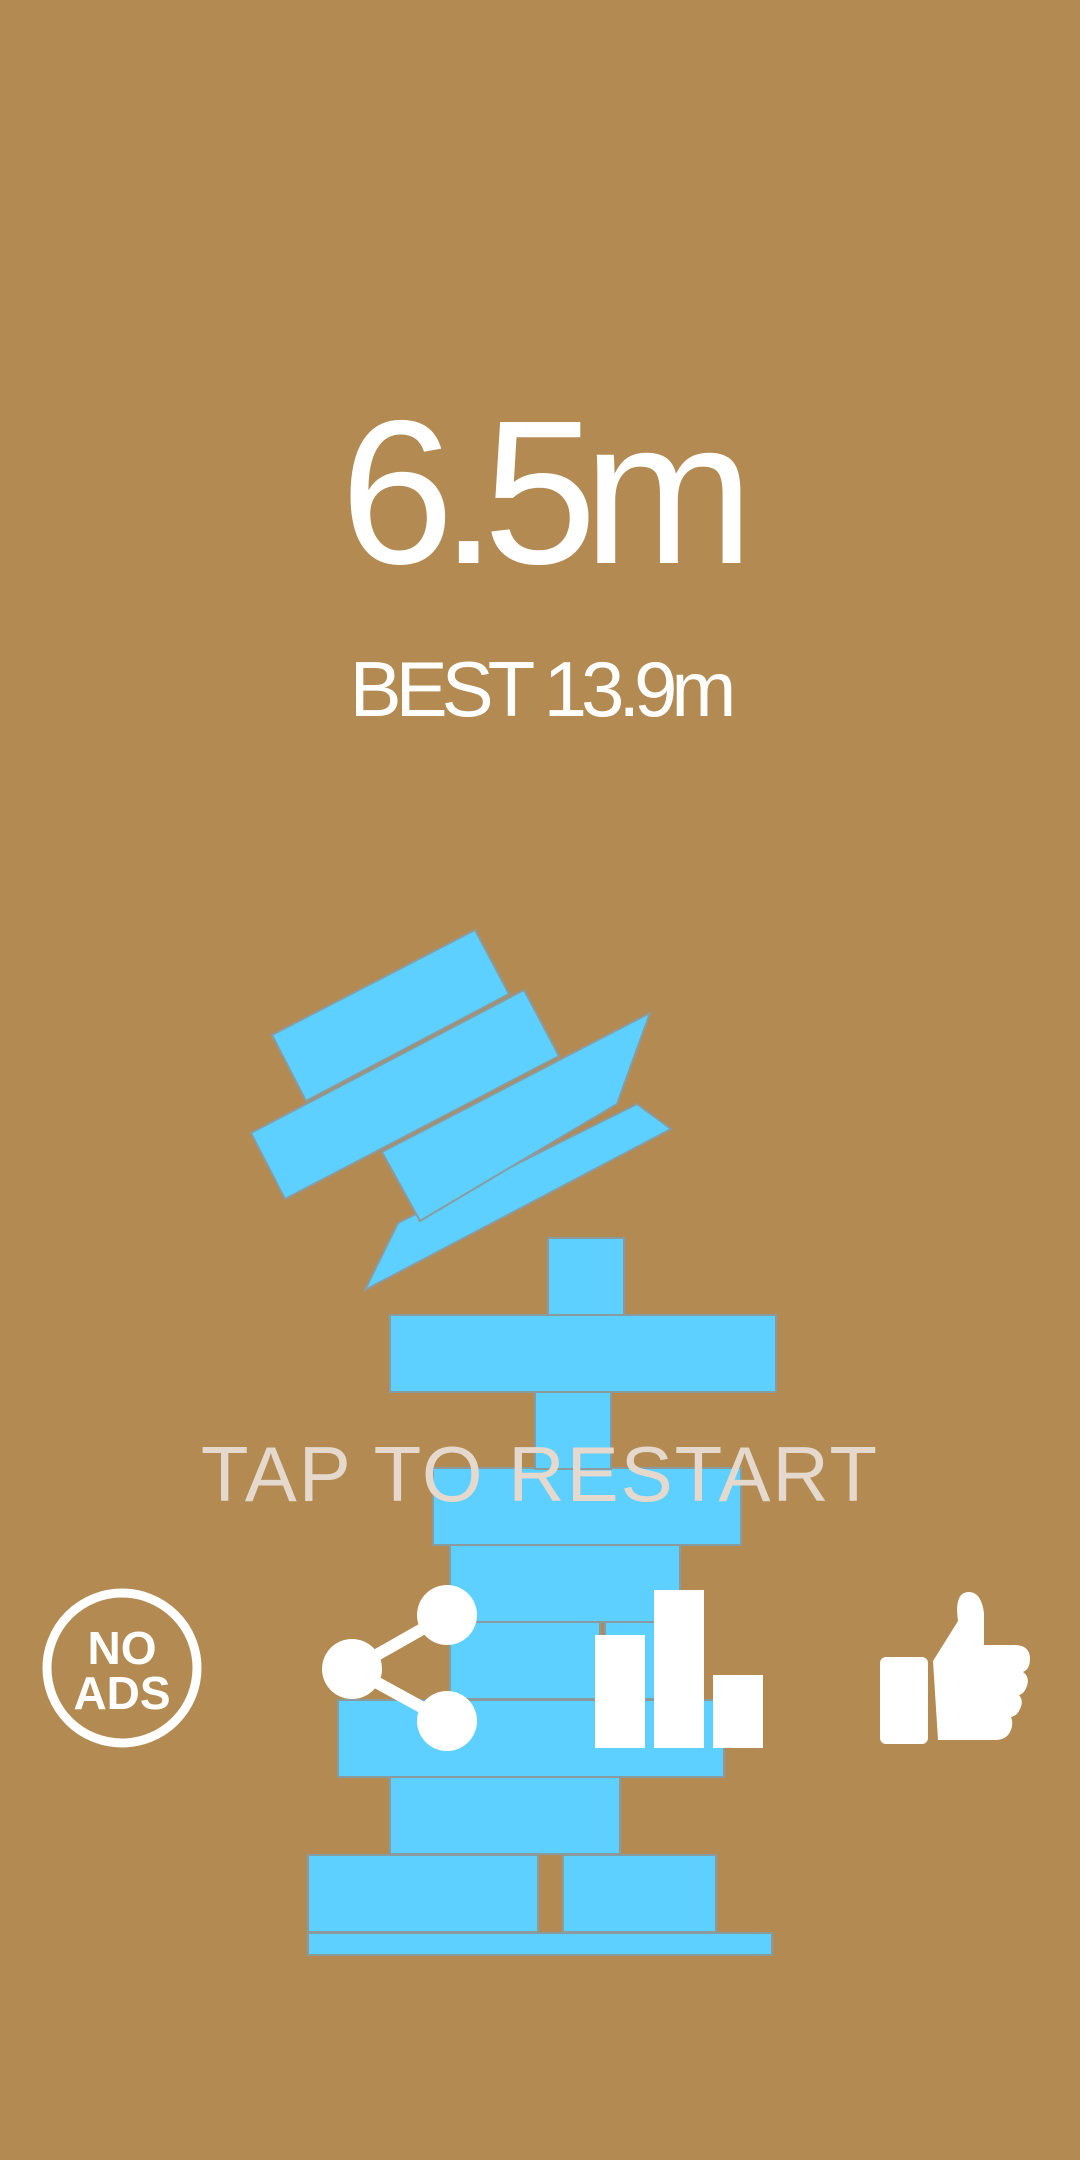 This screenshot has height=2160, width=1080. What do you see at coordinates (540, 1474) in the screenshot?
I see `tap-to-restart-label: TAP TO RESTART` at bounding box center [540, 1474].